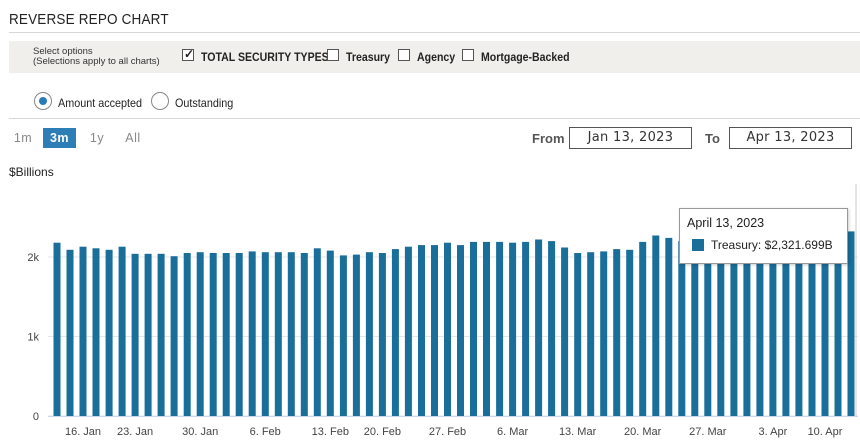 The height and width of the screenshot is (446, 860). Describe the element at coordinates (726, 223) in the screenshot. I see `tooltip-date: April 13, 2023` at that location.